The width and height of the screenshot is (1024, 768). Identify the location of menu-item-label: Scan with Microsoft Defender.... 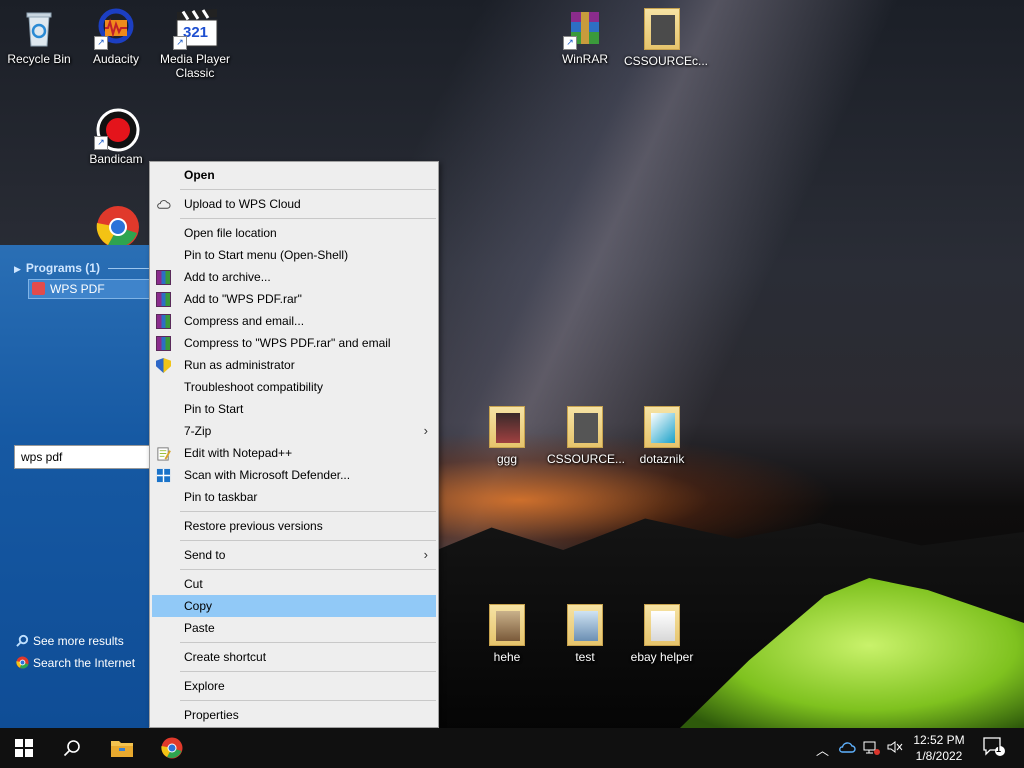
(267, 475).